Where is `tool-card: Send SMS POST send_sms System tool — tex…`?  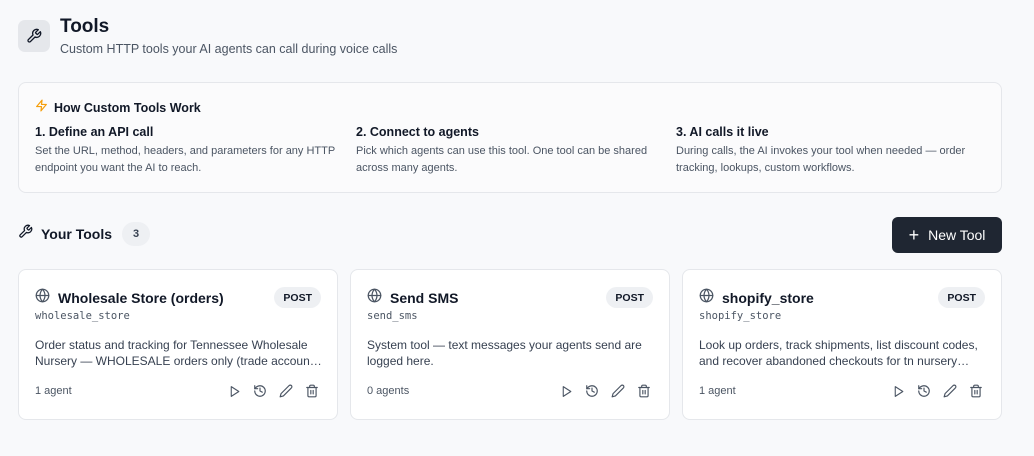 tool-card: Send SMS POST send_sms System tool — tex… is located at coordinates (510, 344).